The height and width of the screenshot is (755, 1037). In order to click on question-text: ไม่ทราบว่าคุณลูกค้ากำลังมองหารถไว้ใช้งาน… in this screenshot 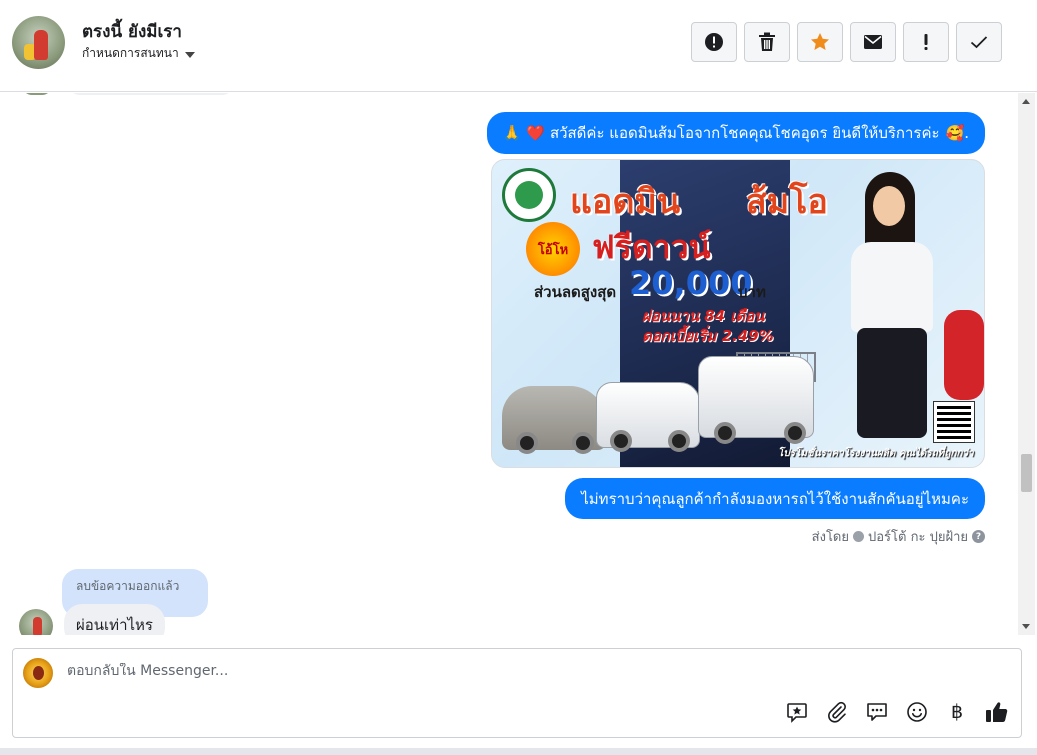, I will do `click(775, 498)`.